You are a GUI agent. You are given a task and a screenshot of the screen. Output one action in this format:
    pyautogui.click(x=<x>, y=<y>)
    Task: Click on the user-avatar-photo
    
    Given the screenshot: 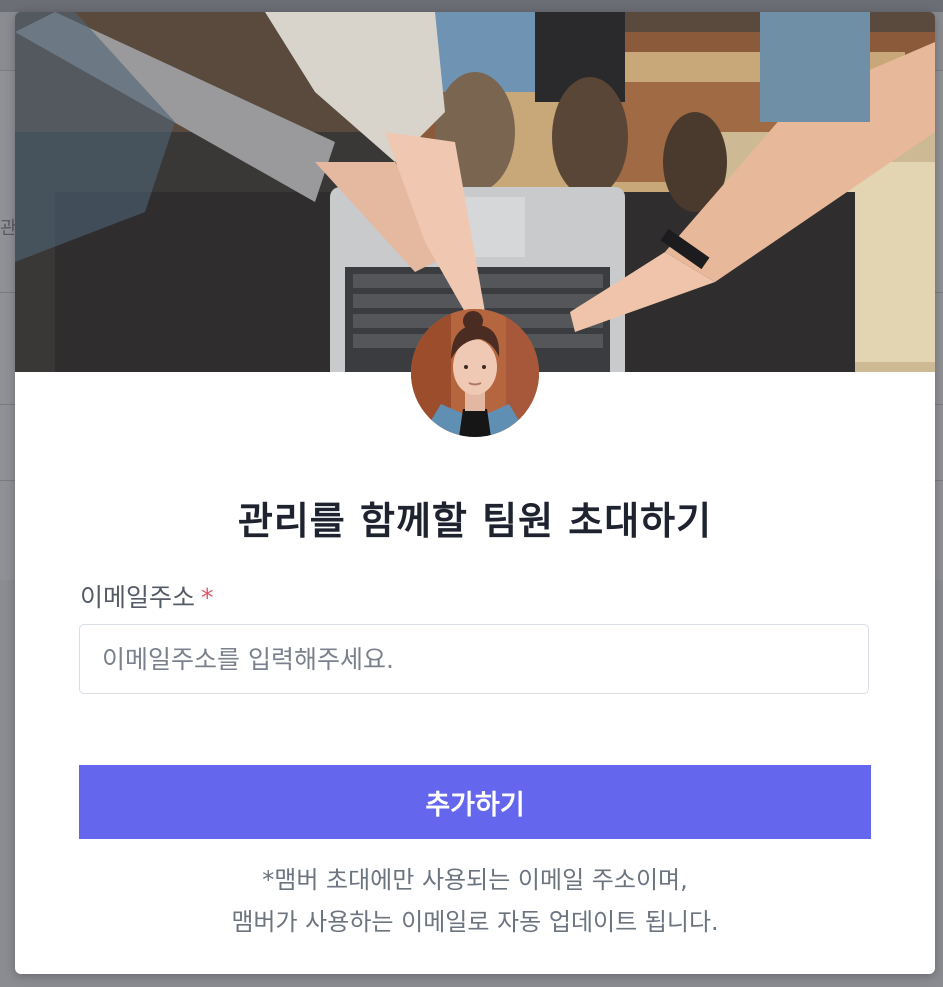 What is the action you would take?
    pyautogui.click(x=475, y=373)
    